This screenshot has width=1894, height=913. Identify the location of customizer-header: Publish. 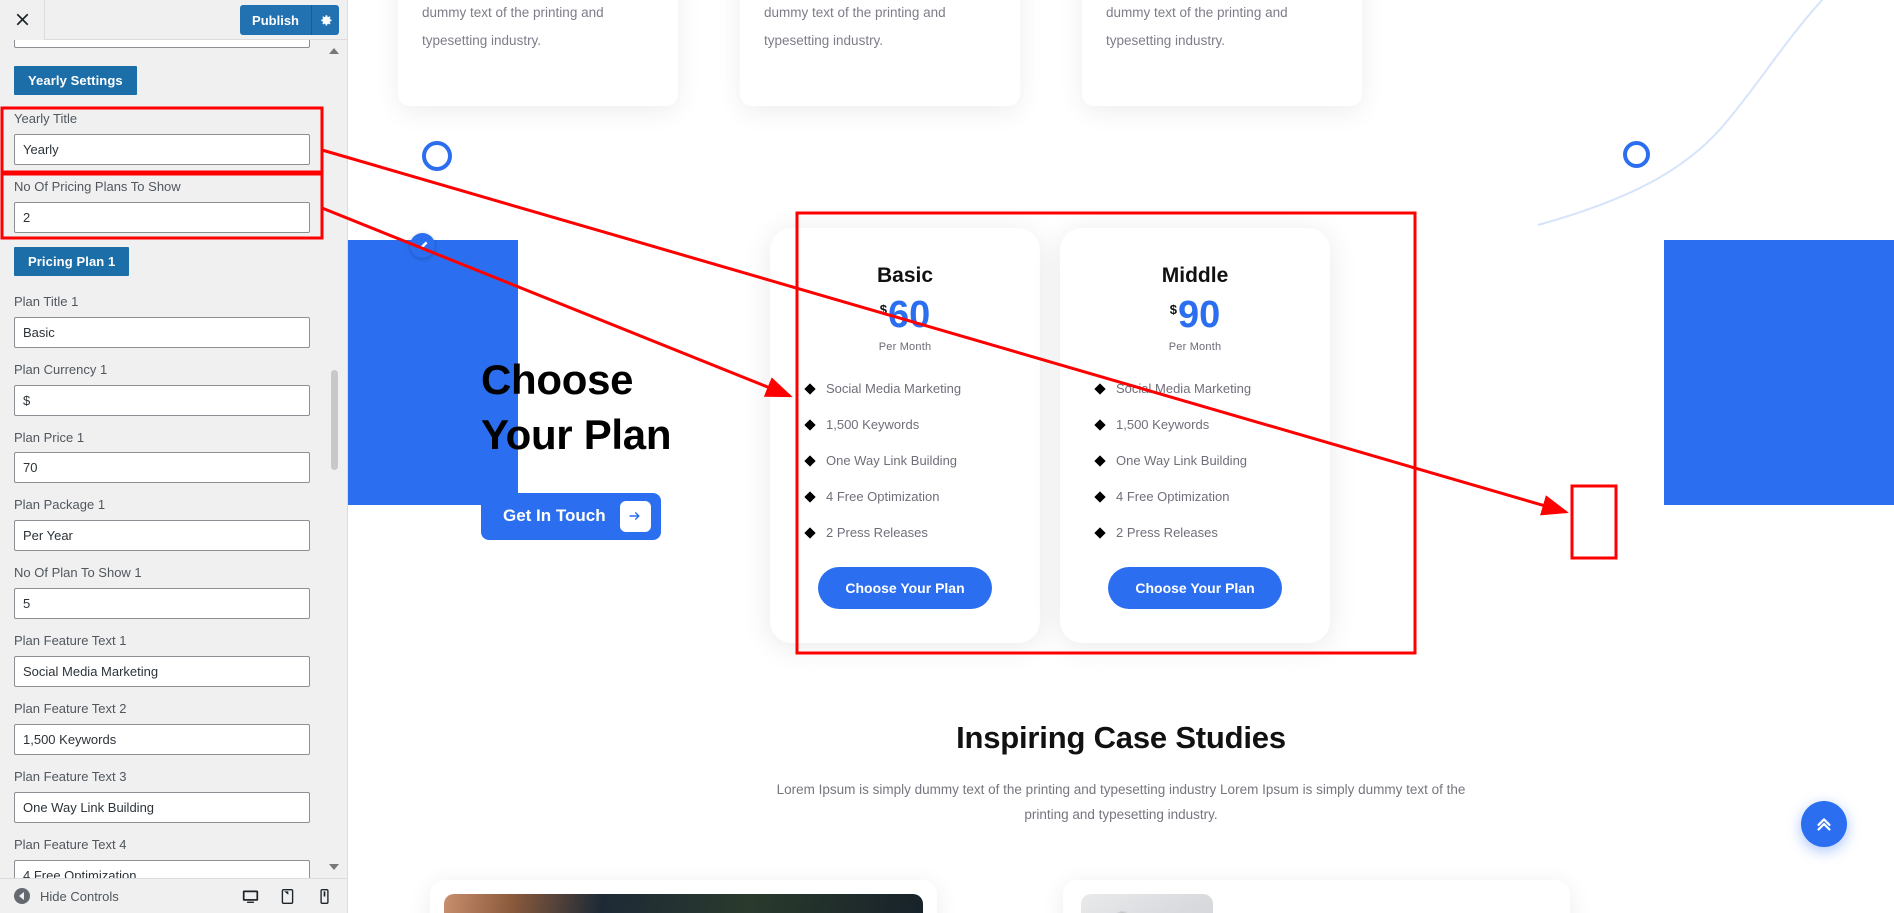
(173, 20).